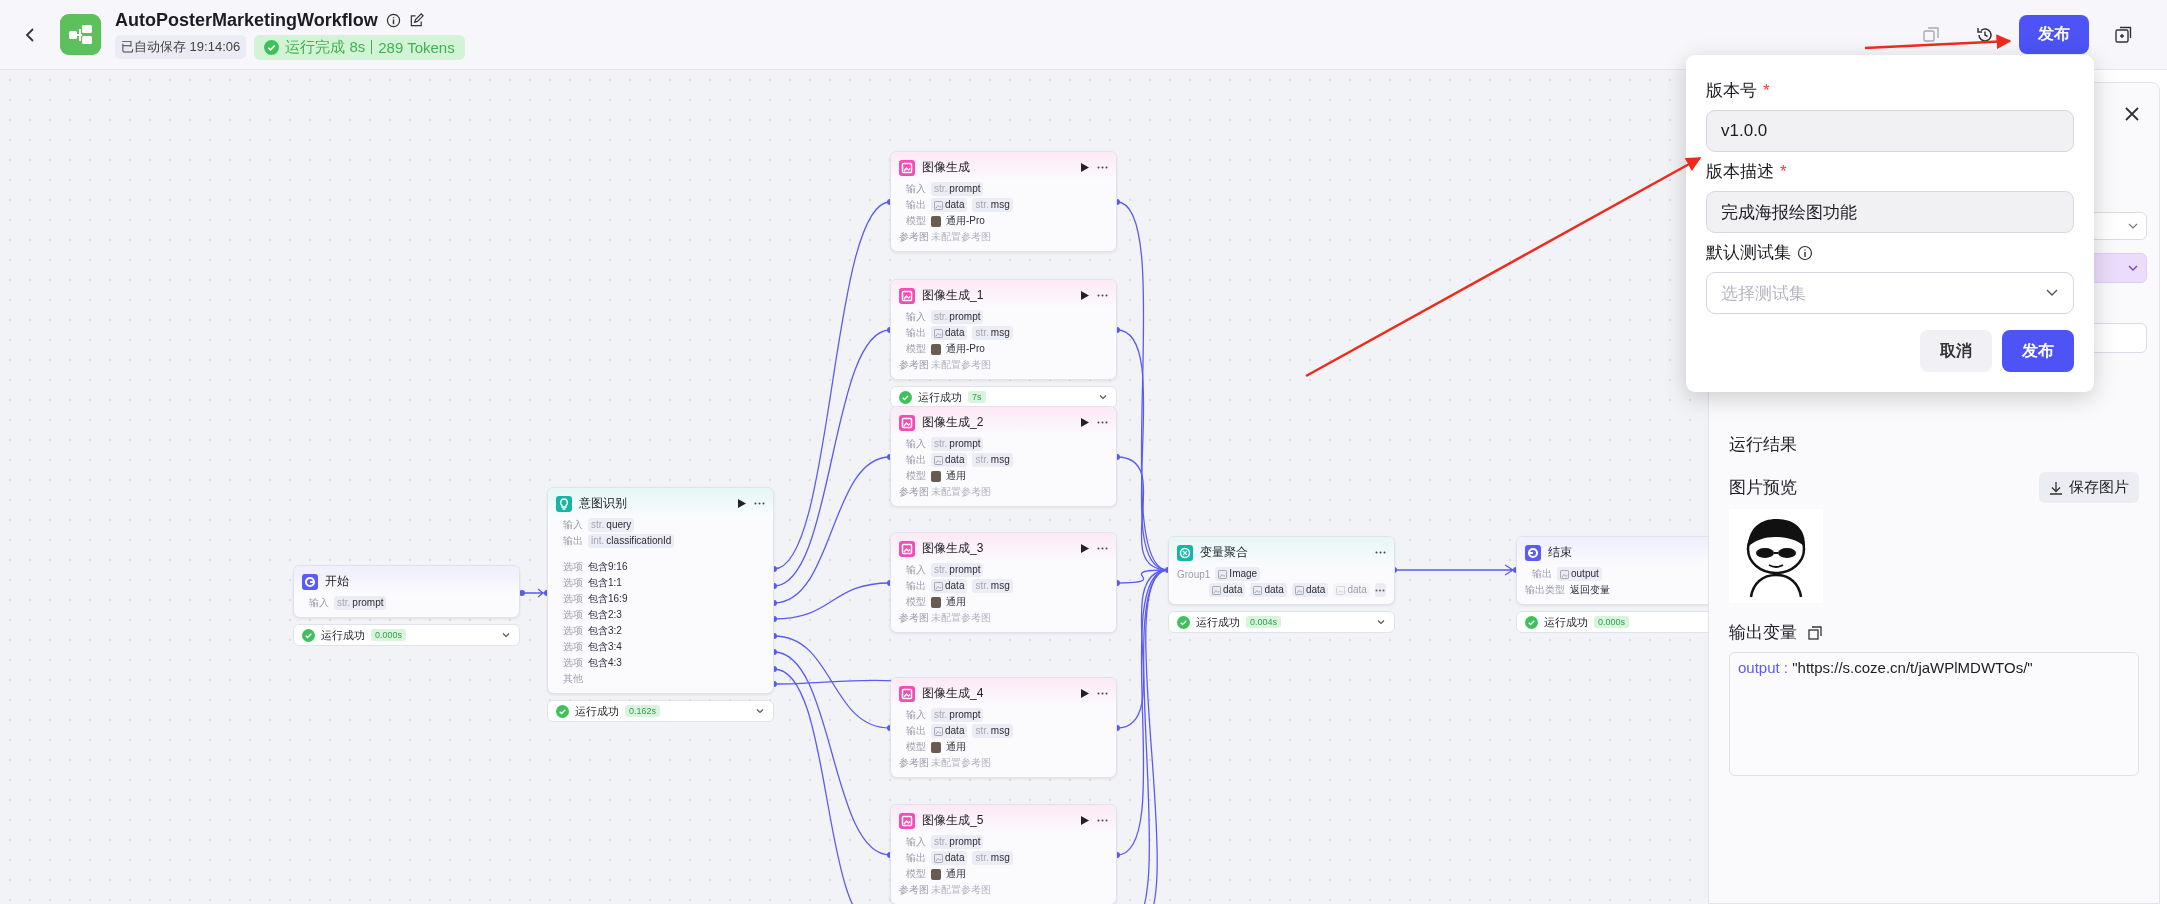  What do you see at coordinates (643, 711) in the screenshot?
I see `duration-badge: 0.162s` at bounding box center [643, 711].